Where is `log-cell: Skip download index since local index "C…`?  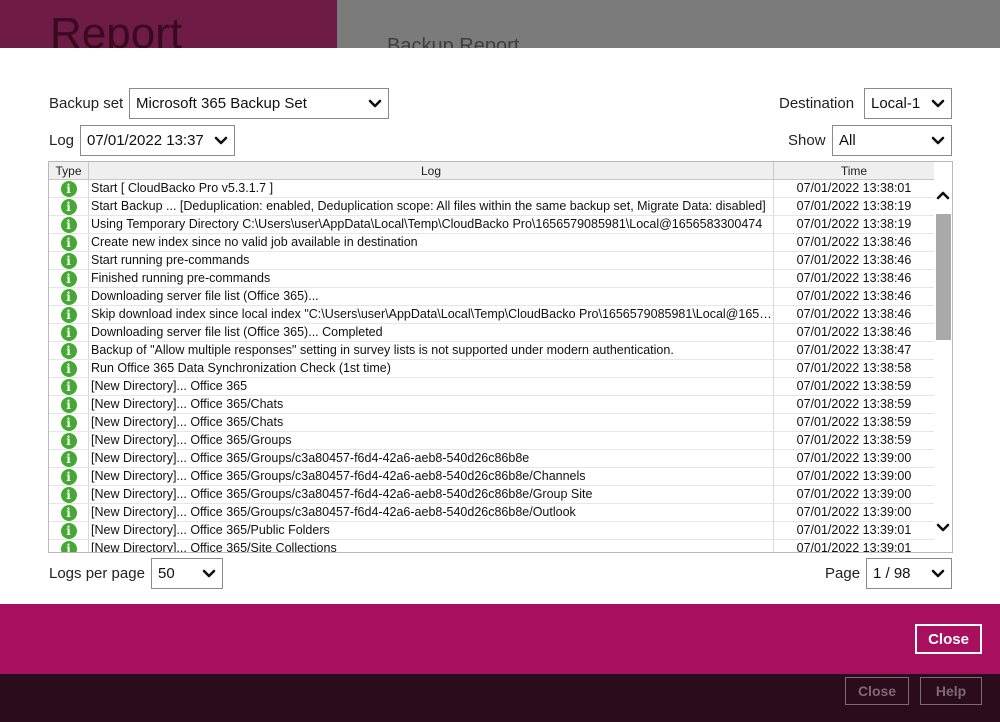
log-cell: Skip download index since local index "C… is located at coordinates (432, 314).